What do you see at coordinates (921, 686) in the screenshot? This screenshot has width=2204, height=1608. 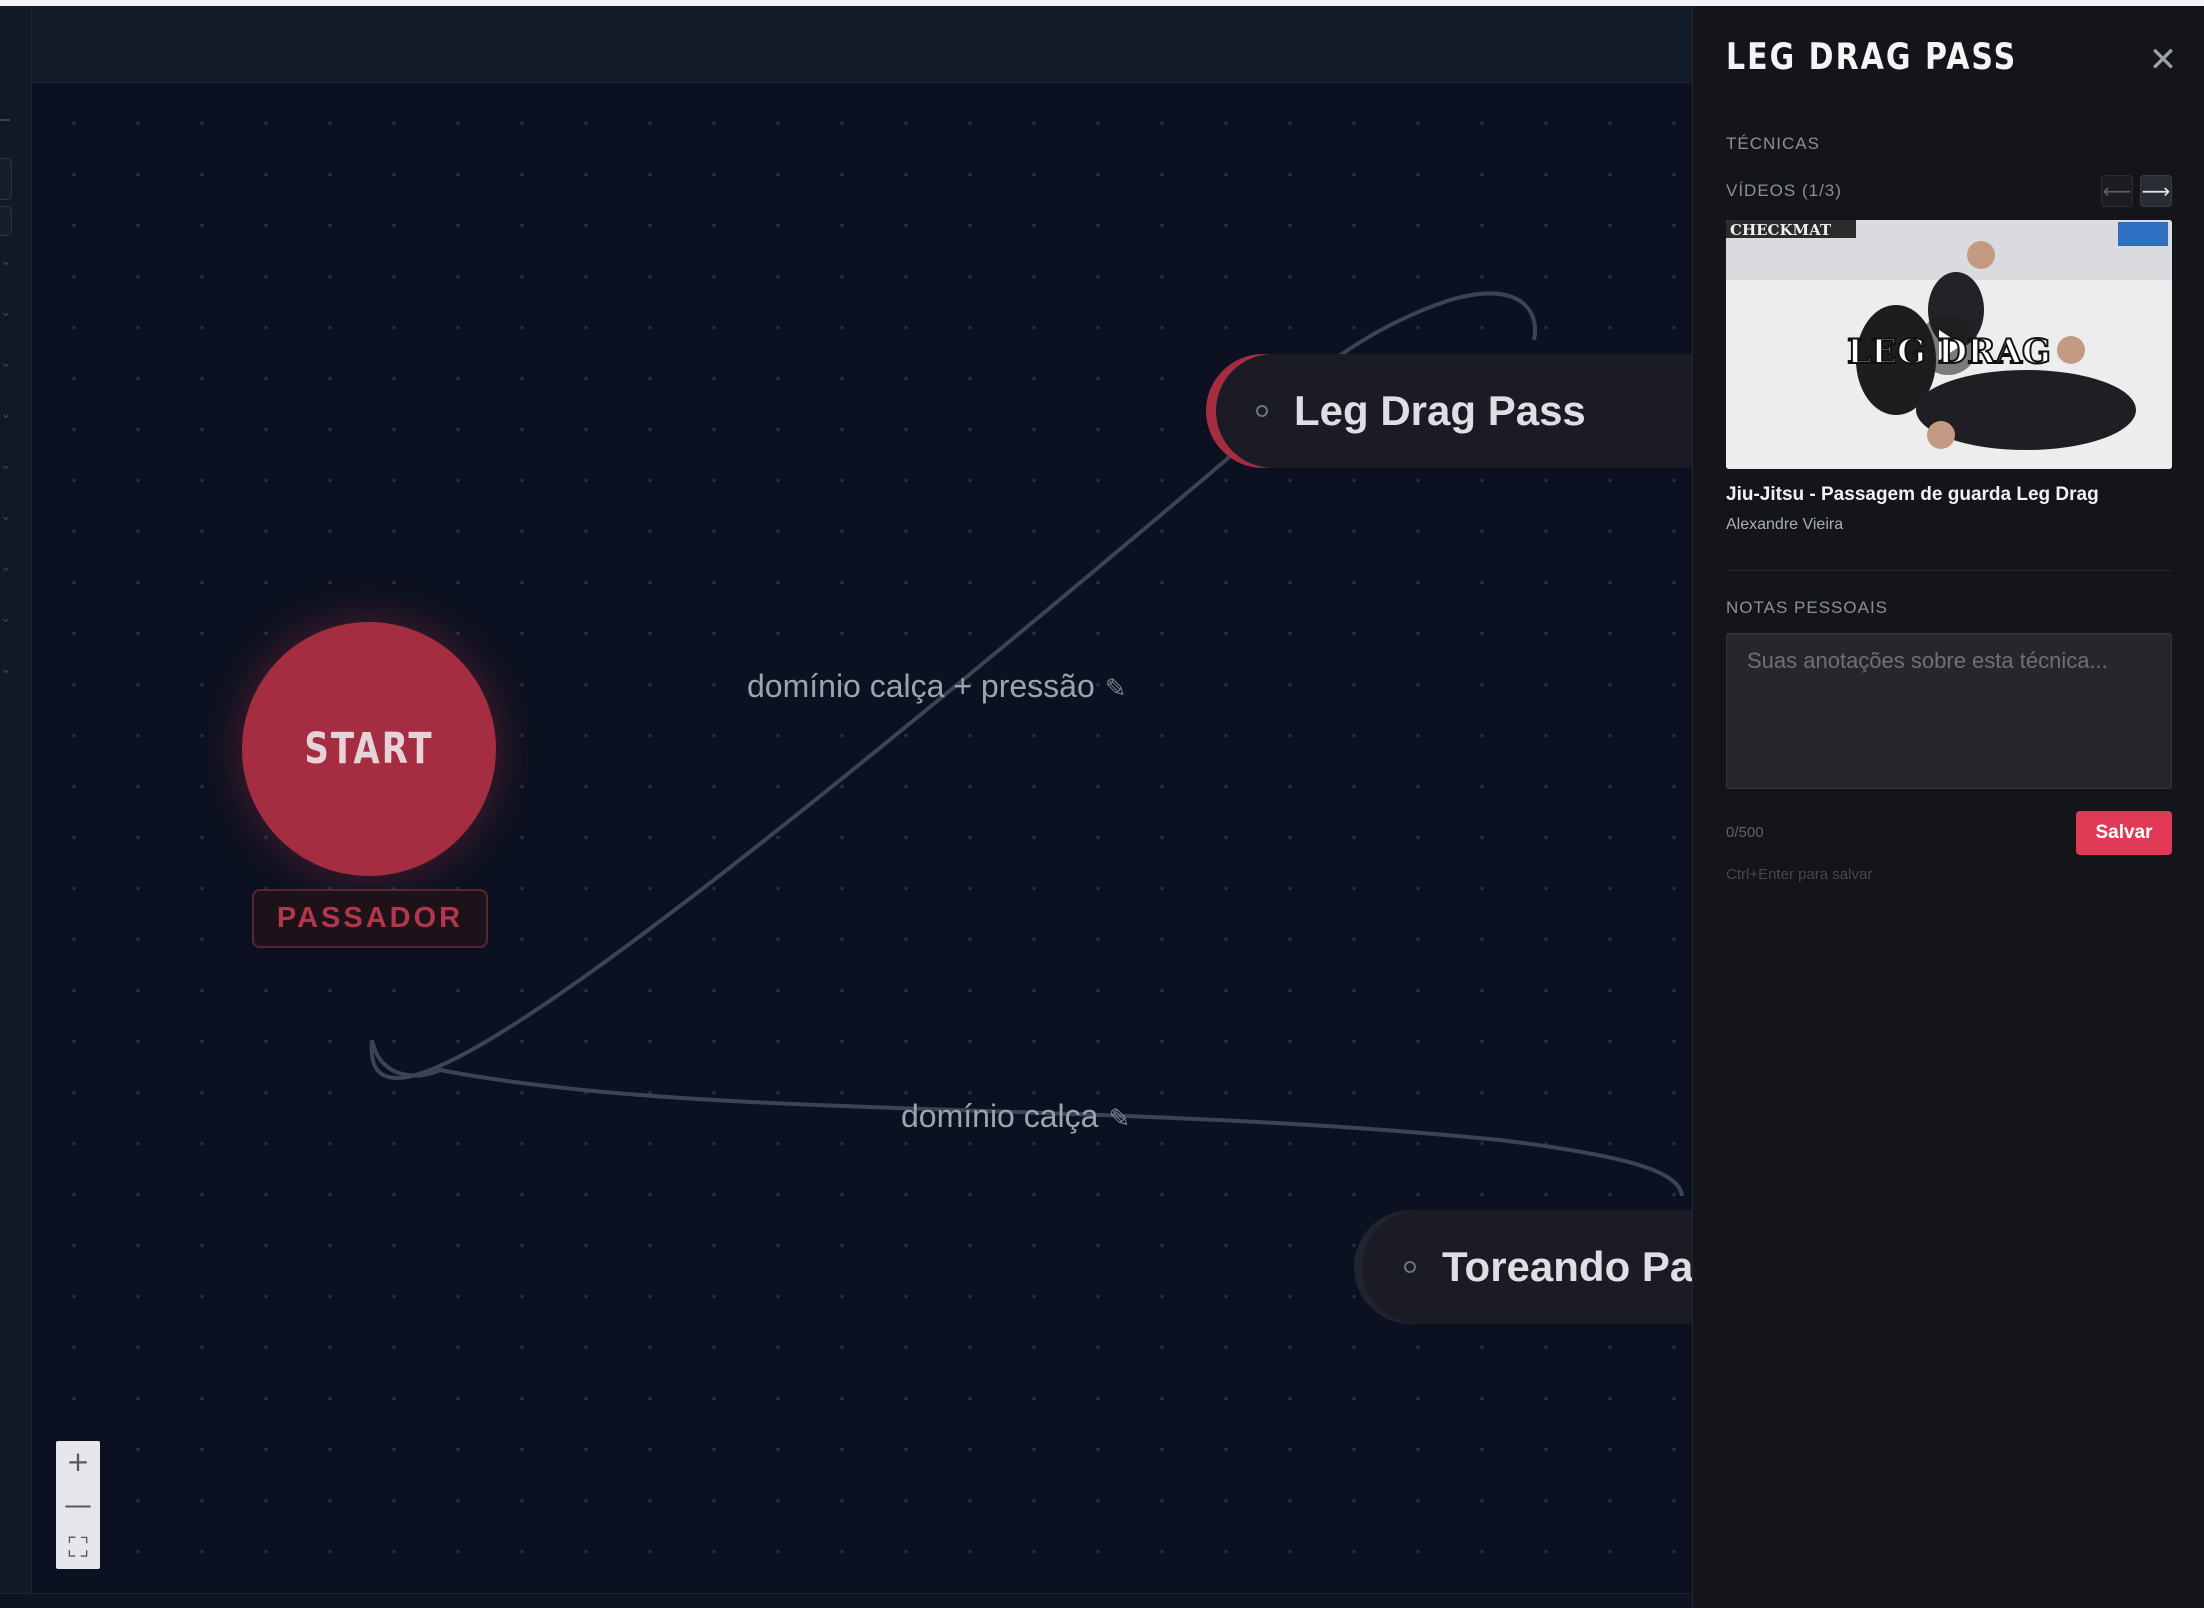 I see `edge-label-text: domínio calça + pressão` at bounding box center [921, 686].